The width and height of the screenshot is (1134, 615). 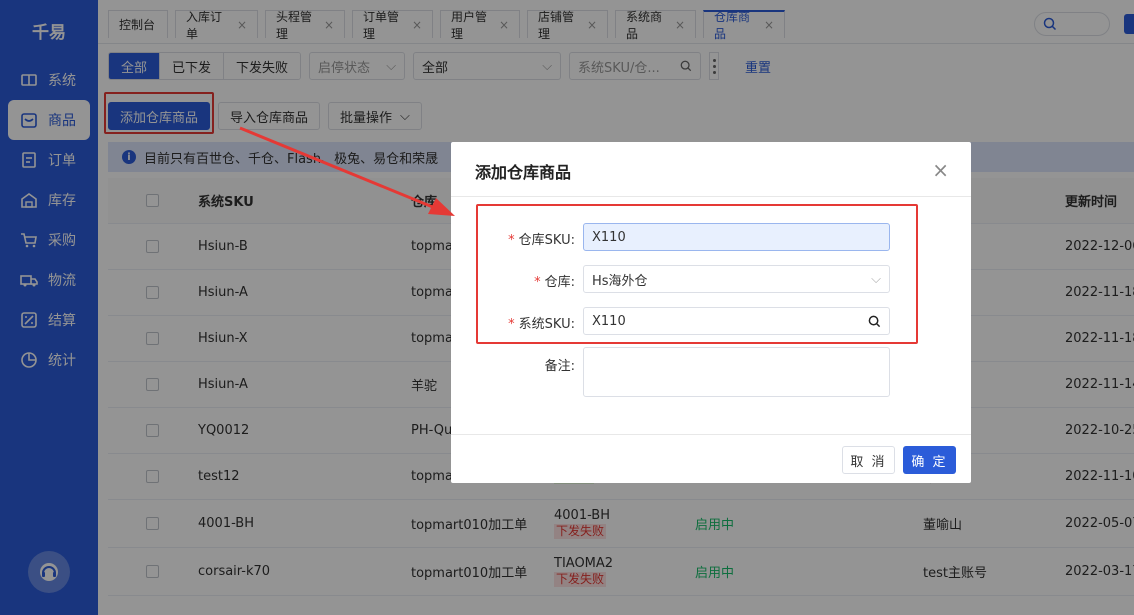 What do you see at coordinates (868, 460) in the screenshot?
I see `cancel-button: 取 消` at bounding box center [868, 460].